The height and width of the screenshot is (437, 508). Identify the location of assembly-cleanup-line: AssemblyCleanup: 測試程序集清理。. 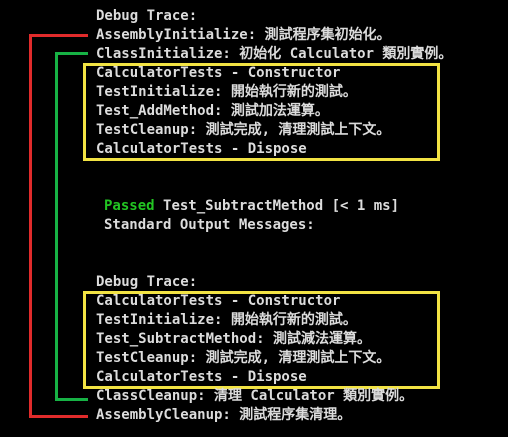
(224, 415).